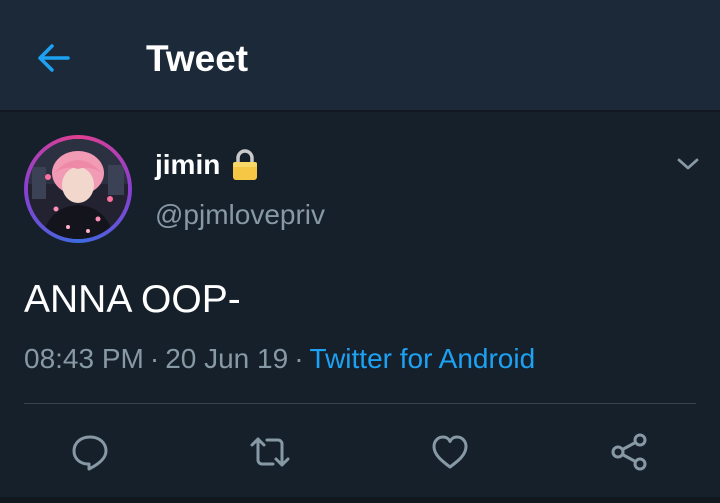  I want to click on retweet-button, so click(270, 452).